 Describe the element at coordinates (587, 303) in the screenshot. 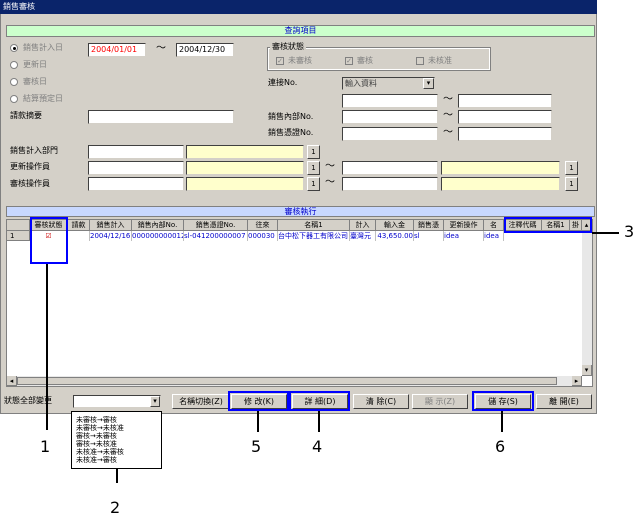

I see `vertical-scrollbar` at that location.